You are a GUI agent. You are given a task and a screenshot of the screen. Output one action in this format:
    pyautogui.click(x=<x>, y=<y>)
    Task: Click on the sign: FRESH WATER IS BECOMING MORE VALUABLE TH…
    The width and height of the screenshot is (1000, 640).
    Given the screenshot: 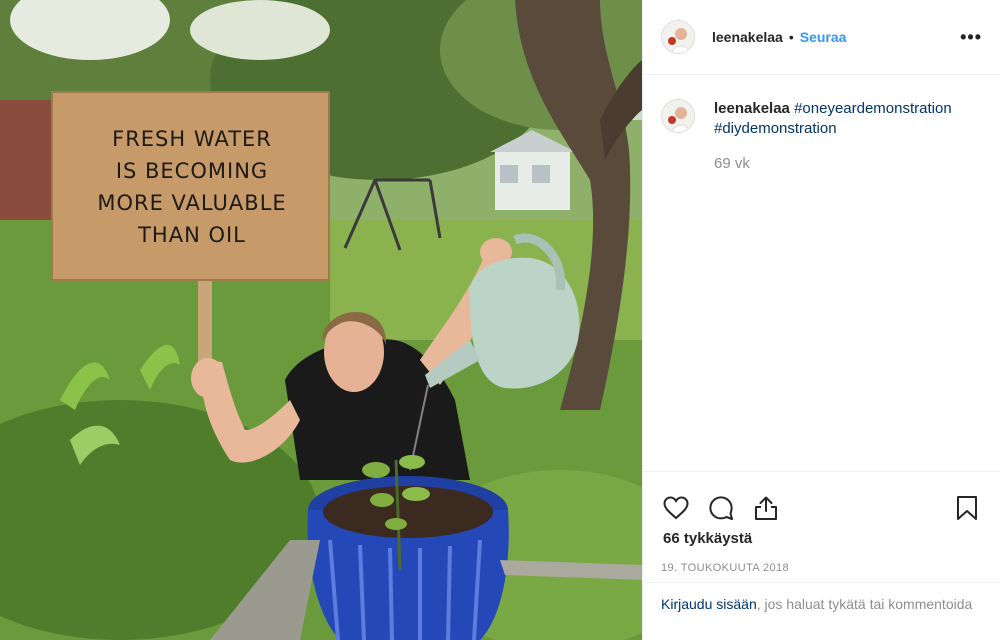 What is the action you would take?
    pyautogui.click(x=192, y=187)
    